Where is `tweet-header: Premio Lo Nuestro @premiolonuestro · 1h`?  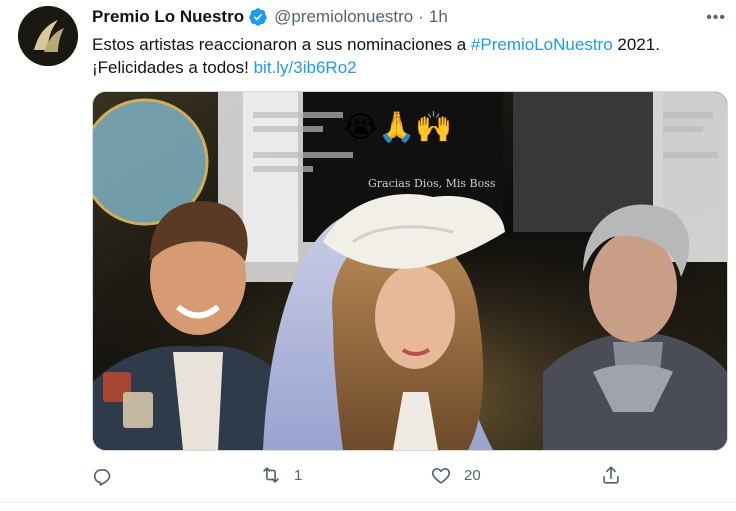
tweet-header: Premio Lo Nuestro @premiolonuestro · 1h is located at coordinates (270, 17).